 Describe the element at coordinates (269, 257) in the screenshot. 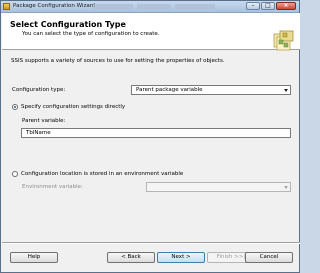

I see `cancel-button: Cancel` at that location.